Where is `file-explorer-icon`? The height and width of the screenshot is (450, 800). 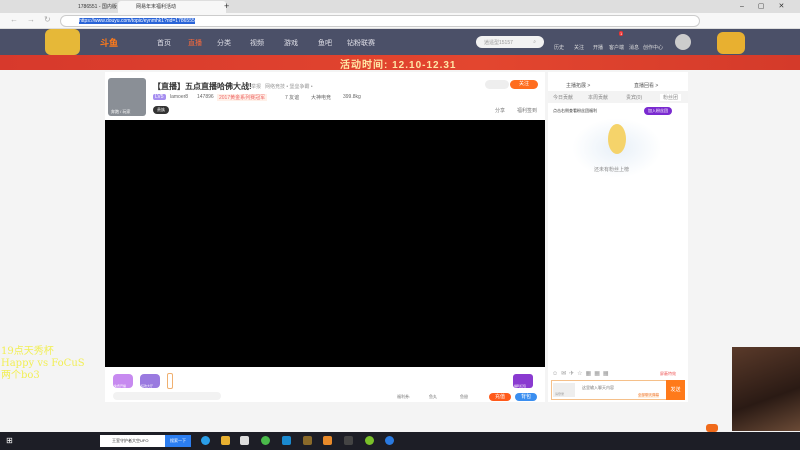
file-explorer-icon is located at coordinates (225, 440).